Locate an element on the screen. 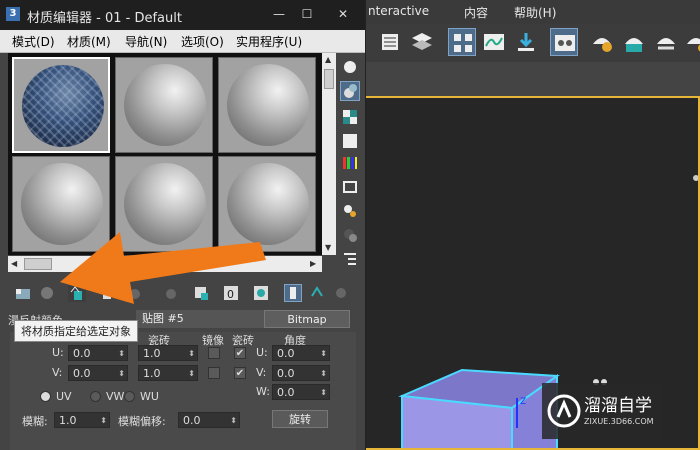 Image resolution: width=700 pixels, height=450 pixels. main-menubar: nteractive 内容 帮助(H) is located at coordinates (530, 12).